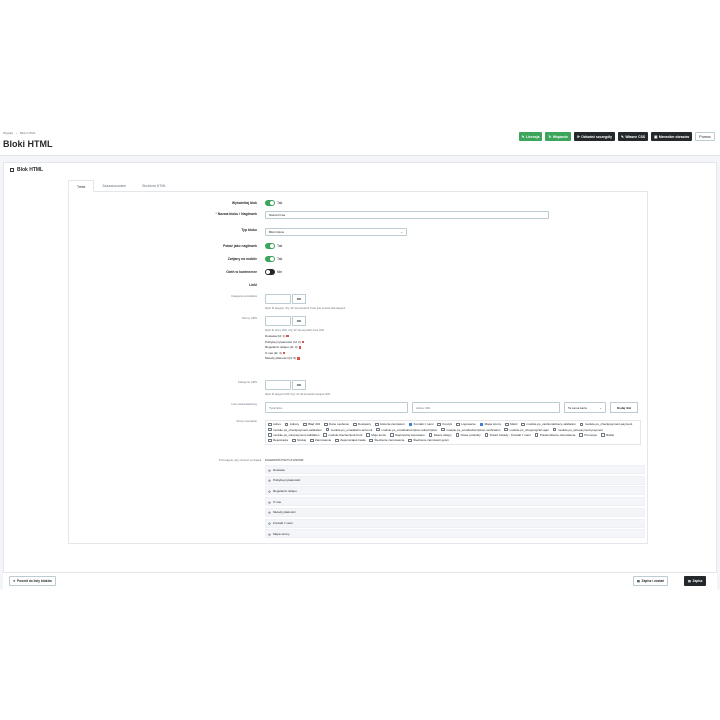 The image size is (720, 720). Describe the element at coordinates (278, 440) in the screenshot. I see `special-page-checkbox: Rejestracja` at that location.